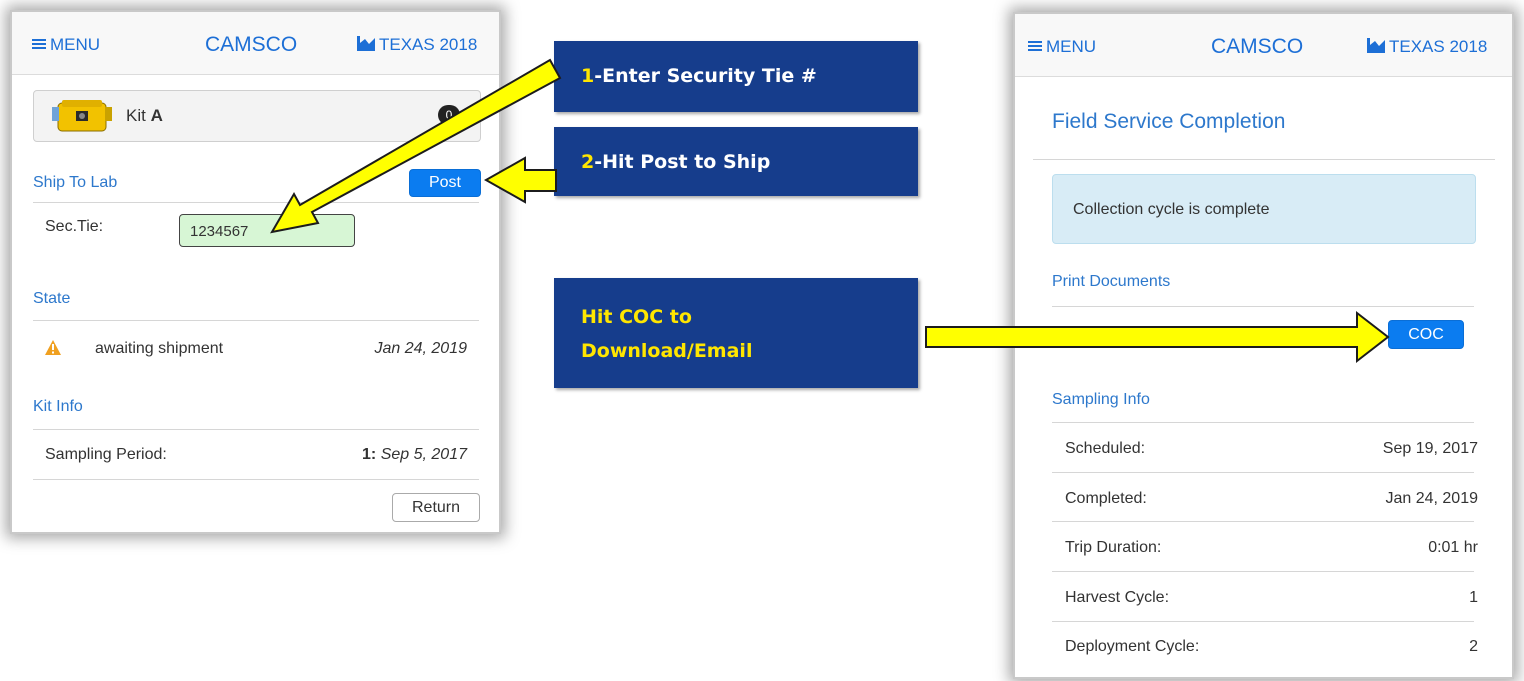 The width and height of the screenshot is (1524, 681). What do you see at coordinates (420, 348) in the screenshot?
I see `status-date: Jan 24, 2019` at bounding box center [420, 348].